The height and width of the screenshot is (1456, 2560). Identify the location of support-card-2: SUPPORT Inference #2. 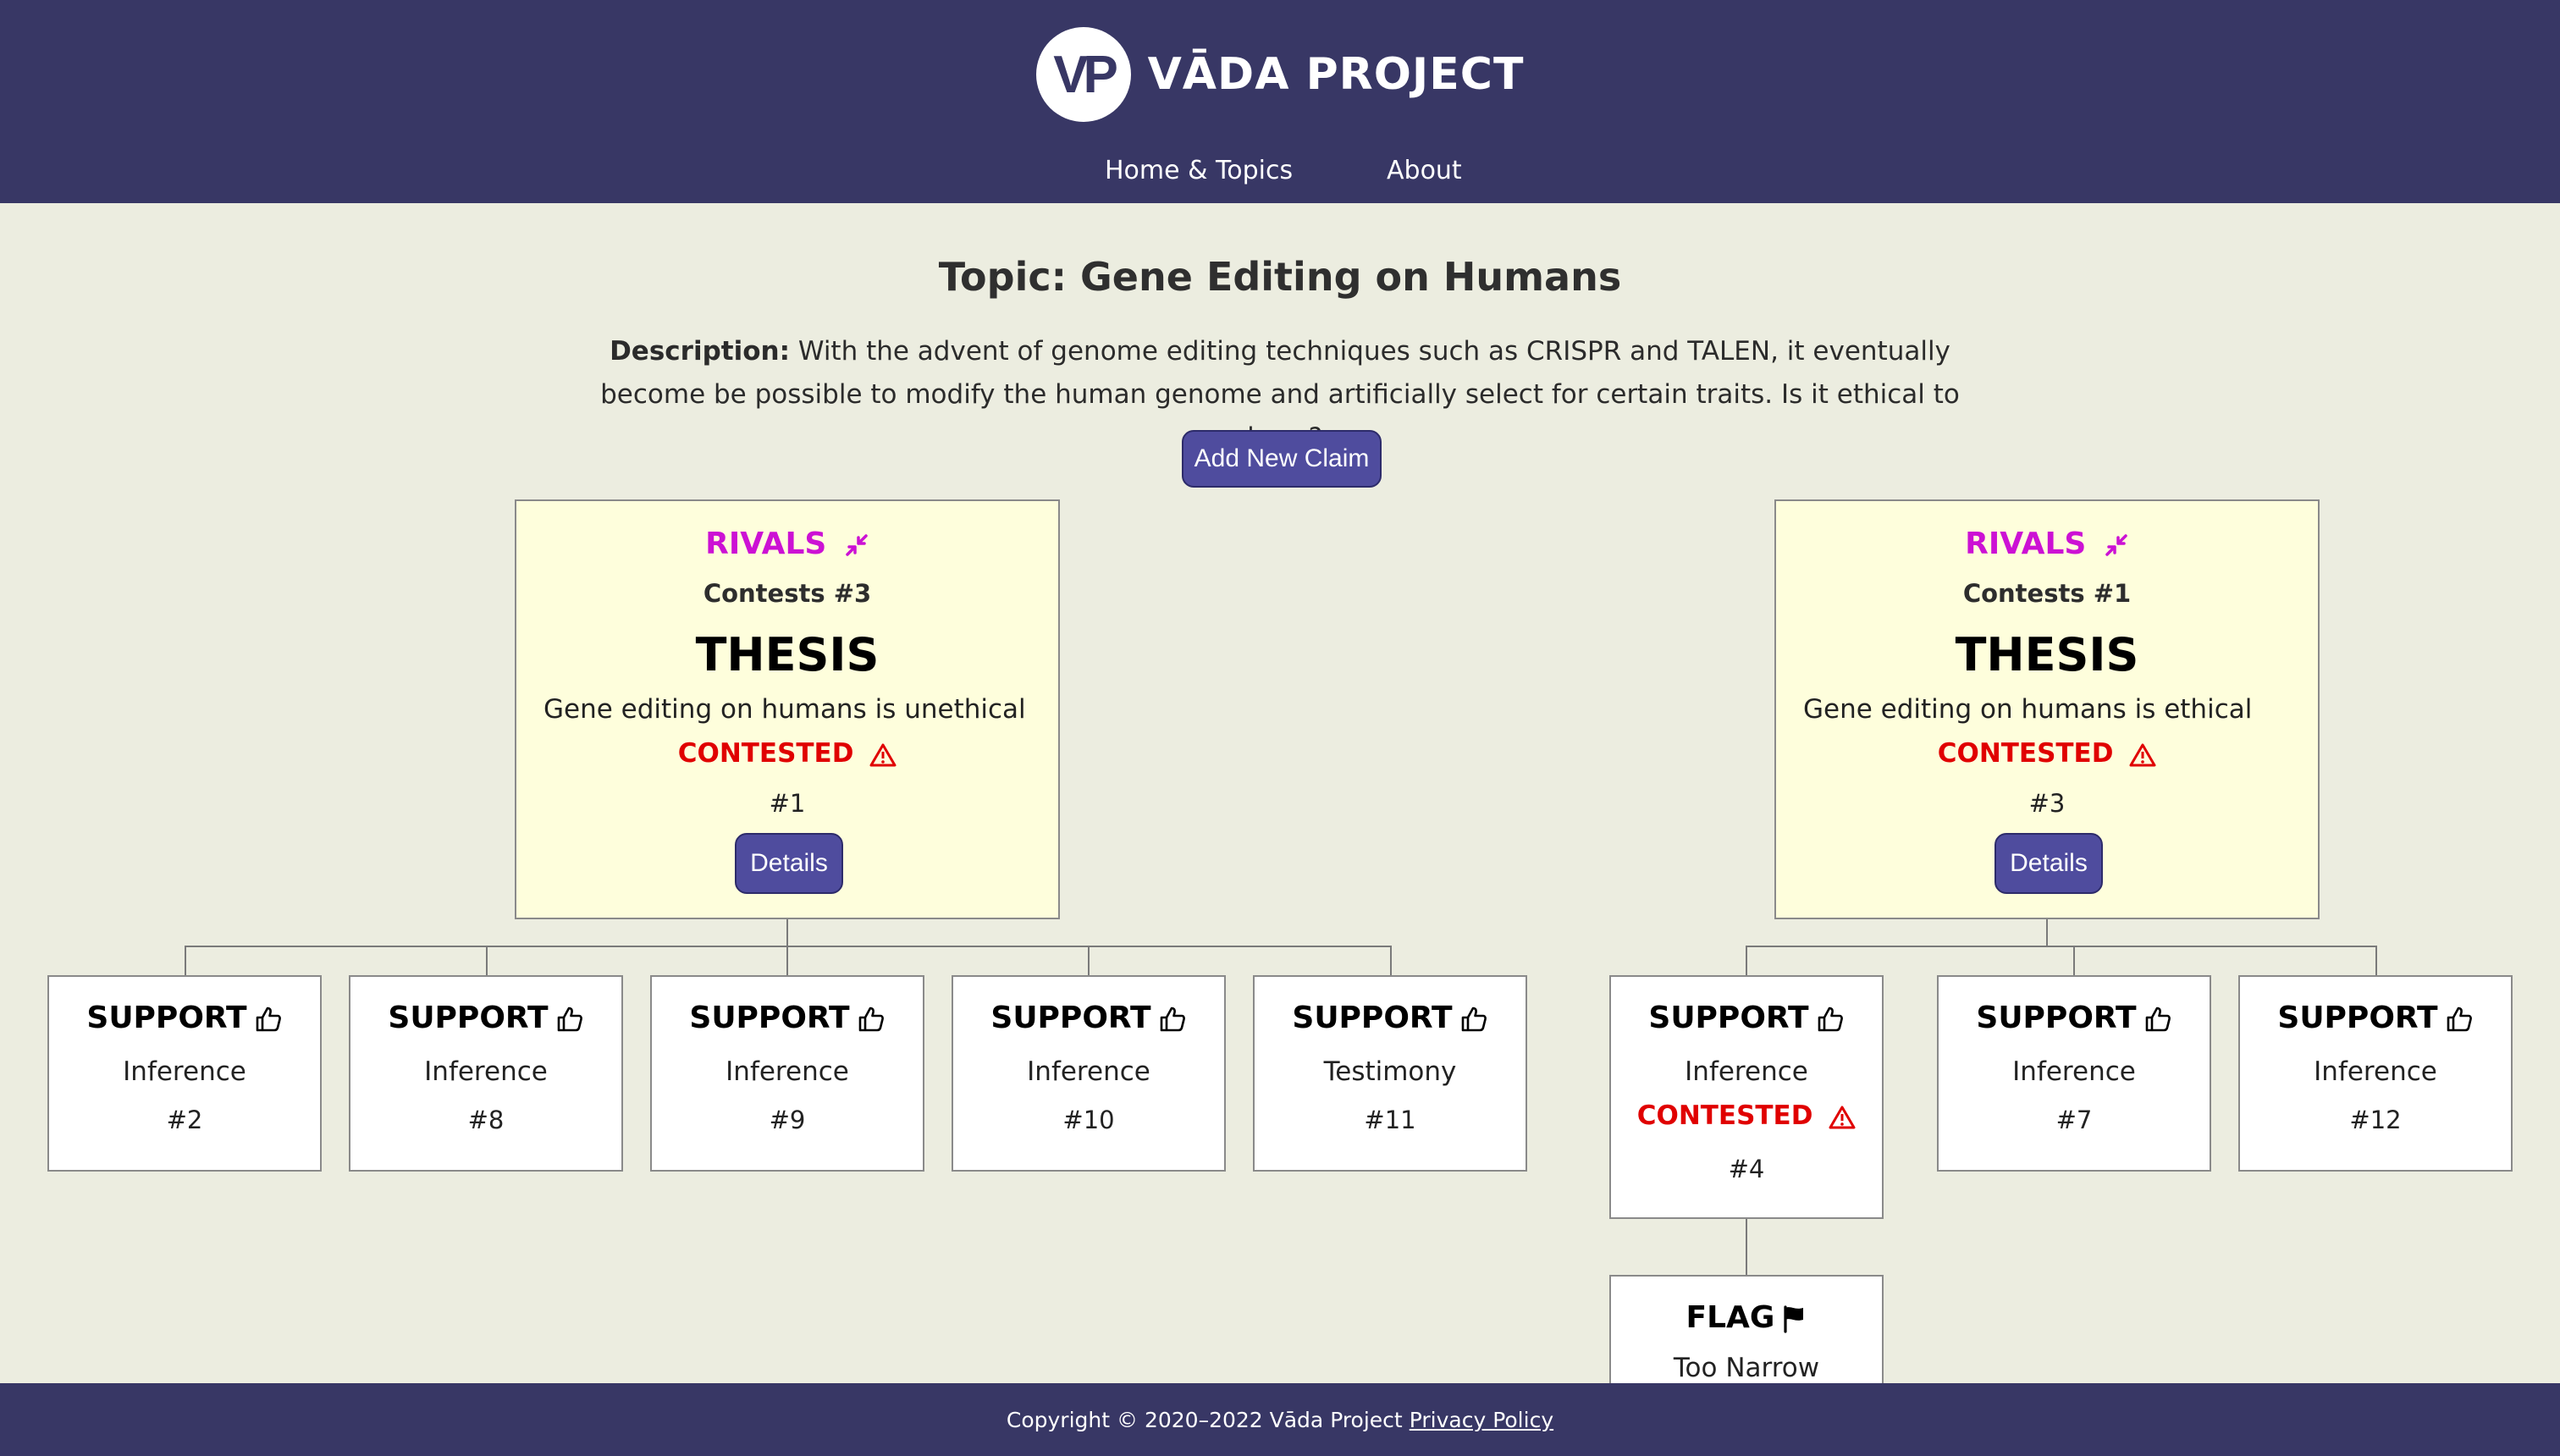
(184, 1073).